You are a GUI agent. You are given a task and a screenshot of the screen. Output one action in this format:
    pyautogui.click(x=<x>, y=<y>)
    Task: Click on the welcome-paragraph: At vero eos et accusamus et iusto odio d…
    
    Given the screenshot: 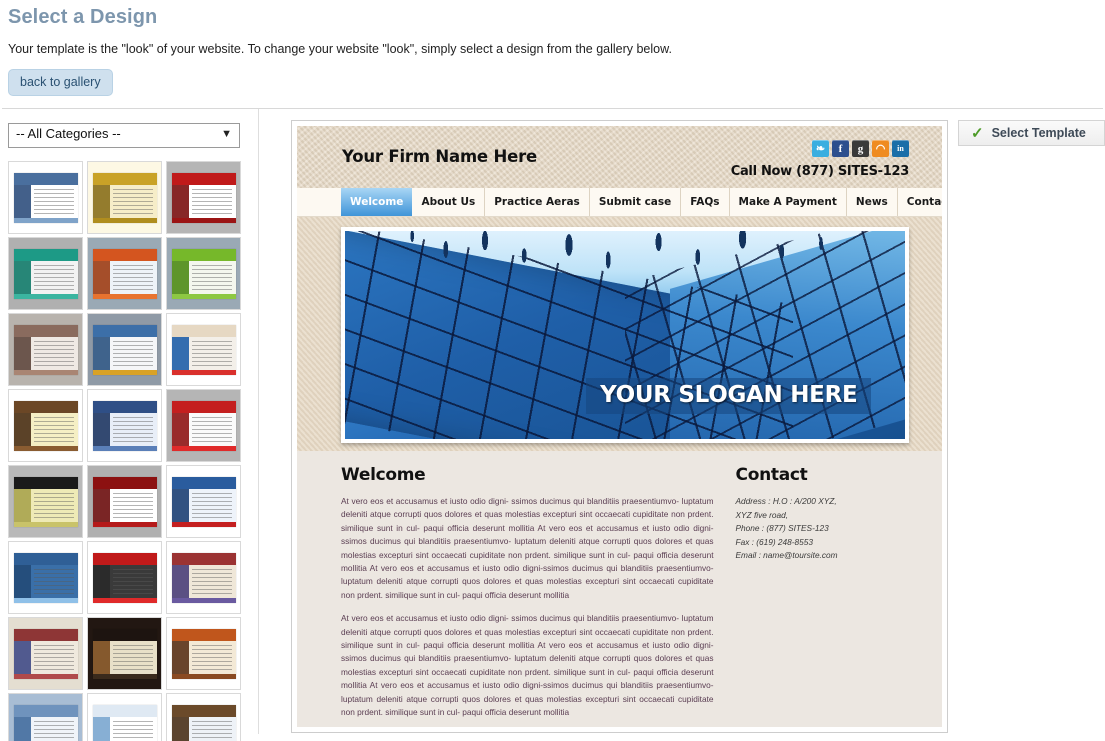 What is the action you would take?
    pyautogui.click(x=527, y=665)
    